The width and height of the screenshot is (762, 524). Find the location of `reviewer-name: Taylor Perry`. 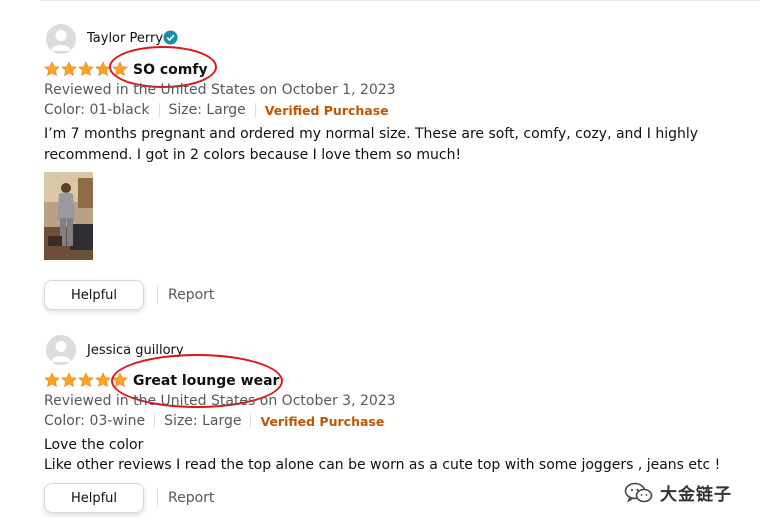

reviewer-name: Taylor Perry is located at coordinates (125, 38).